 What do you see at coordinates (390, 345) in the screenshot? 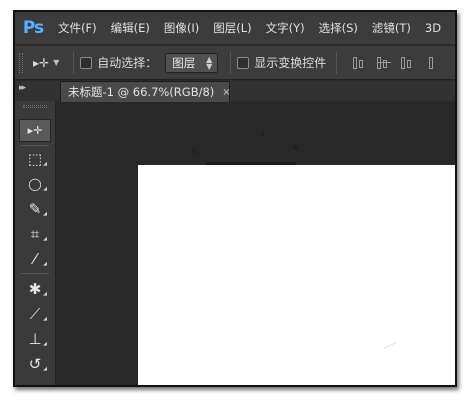
I see `canvas-faint-mark` at bounding box center [390, 345].